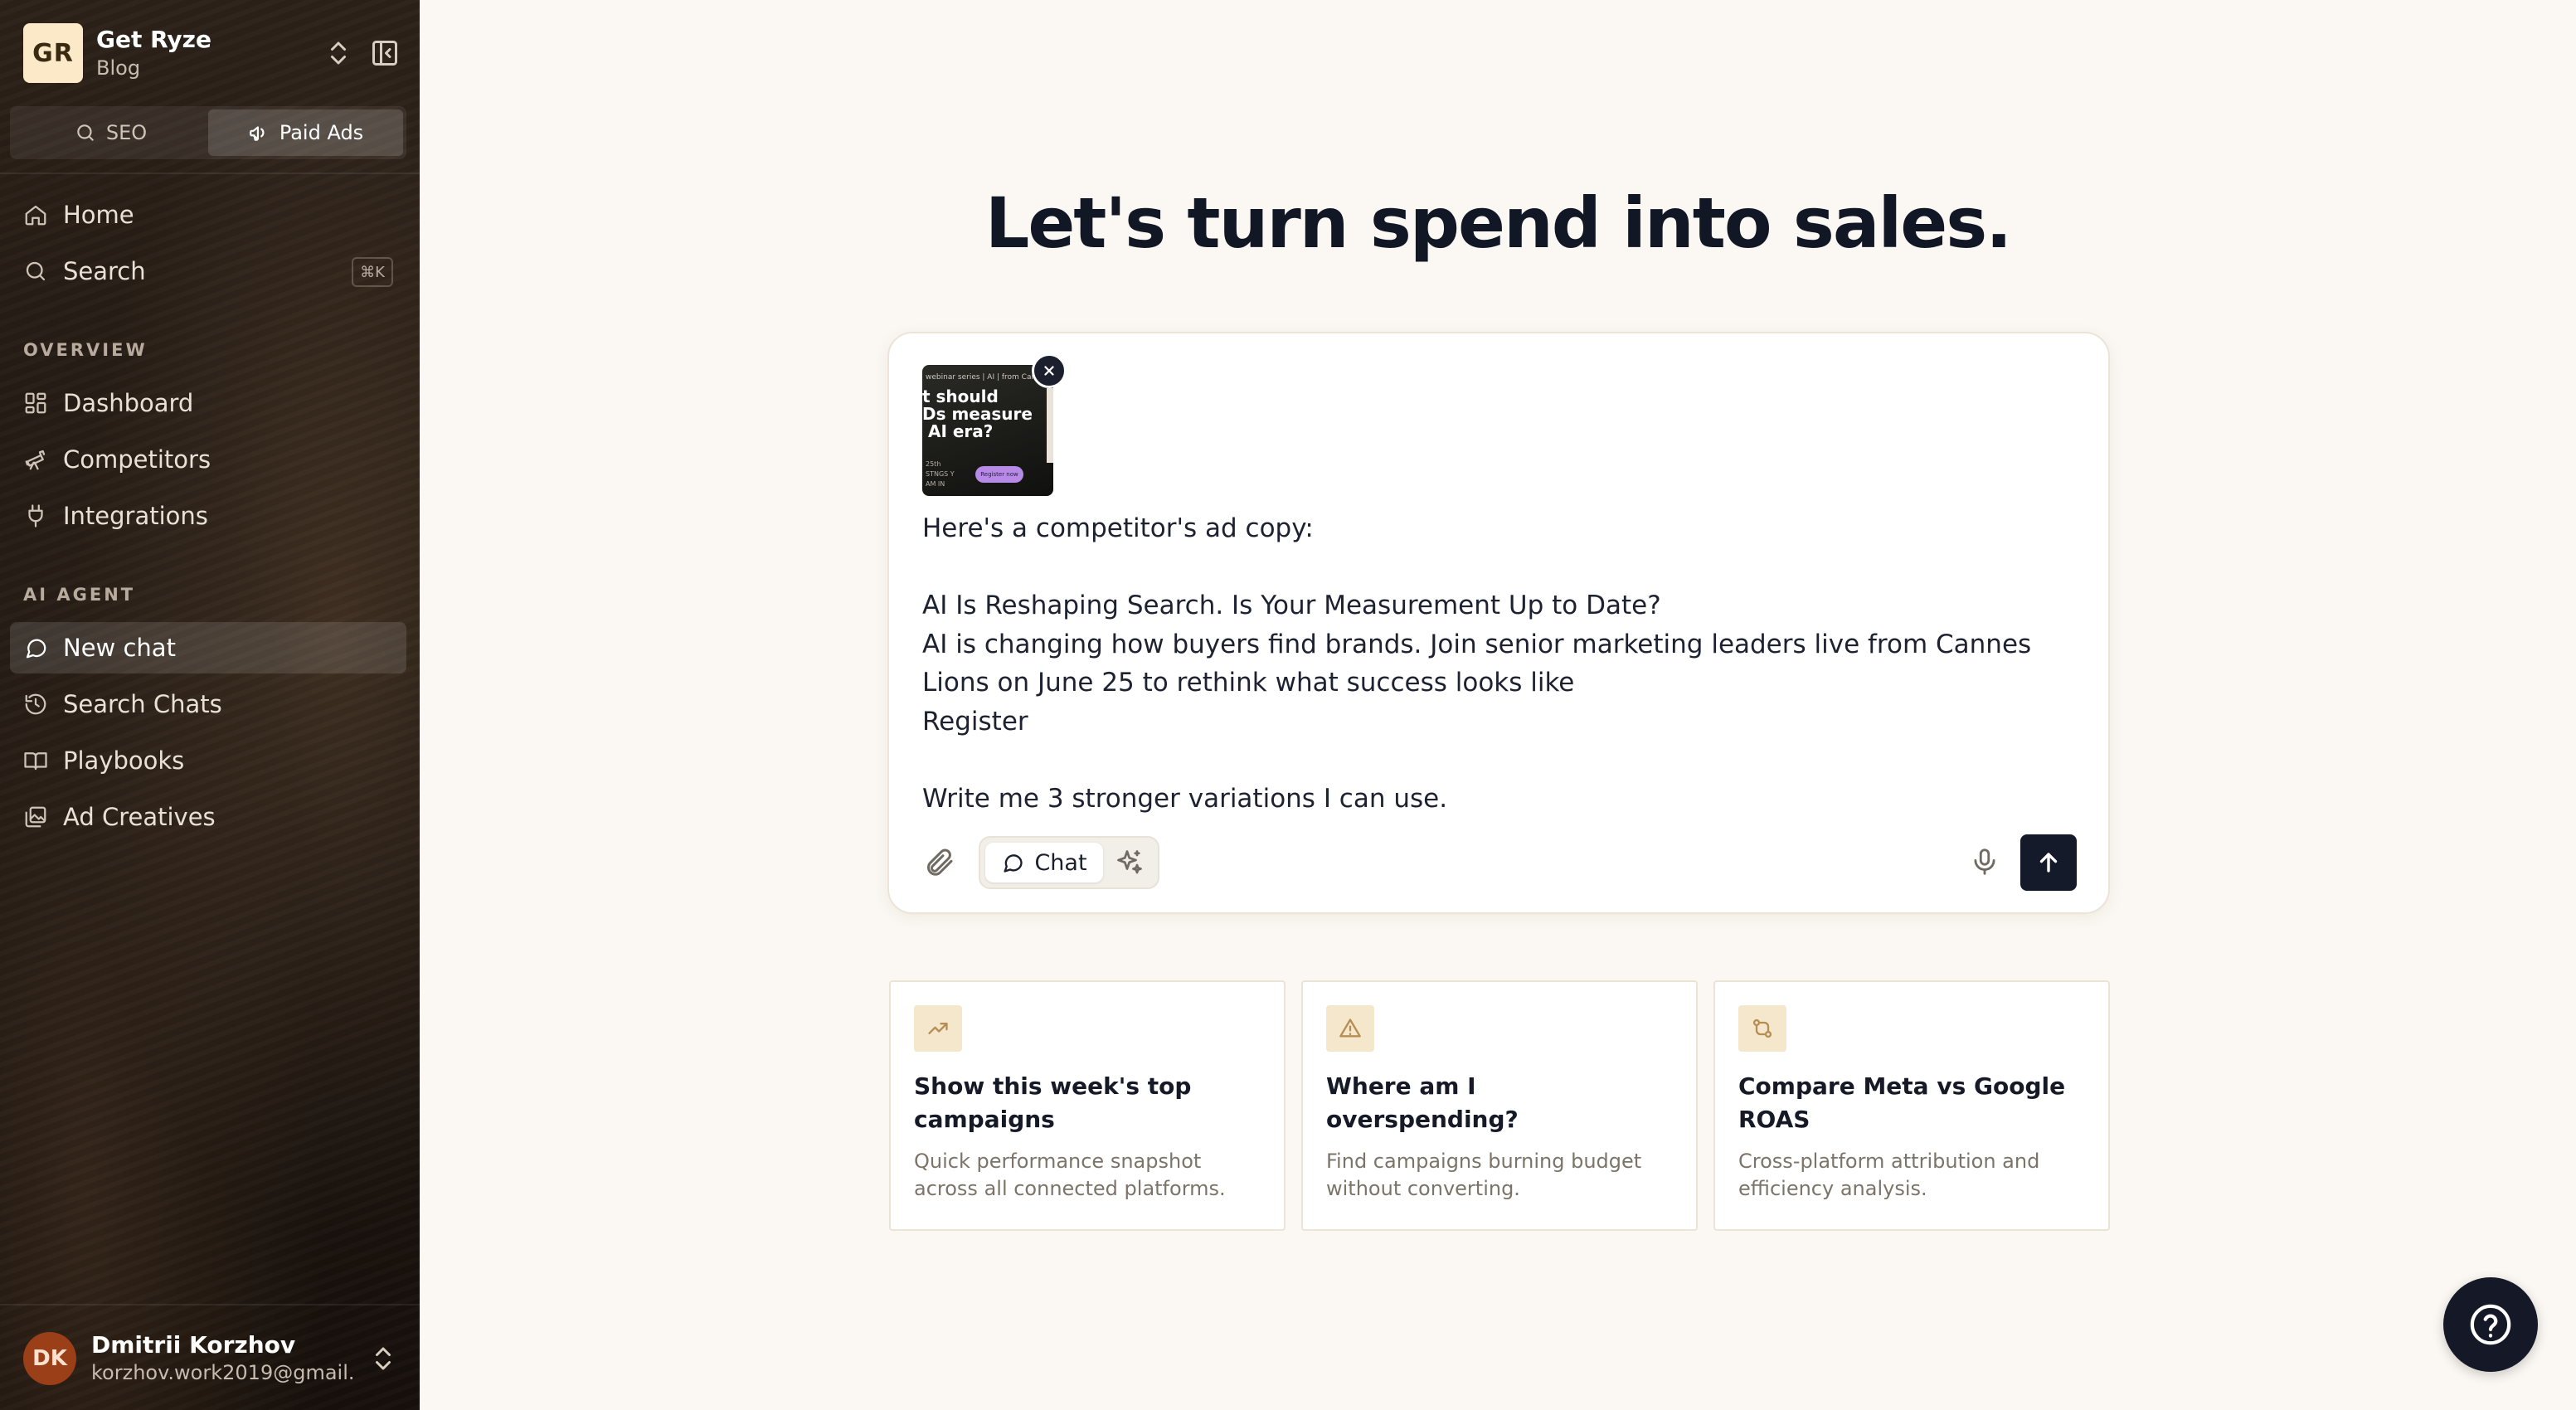  What do you see at coordinates (35, 516) in the screenshot?
I see `plug-icon` at bounding box center [35, 516].